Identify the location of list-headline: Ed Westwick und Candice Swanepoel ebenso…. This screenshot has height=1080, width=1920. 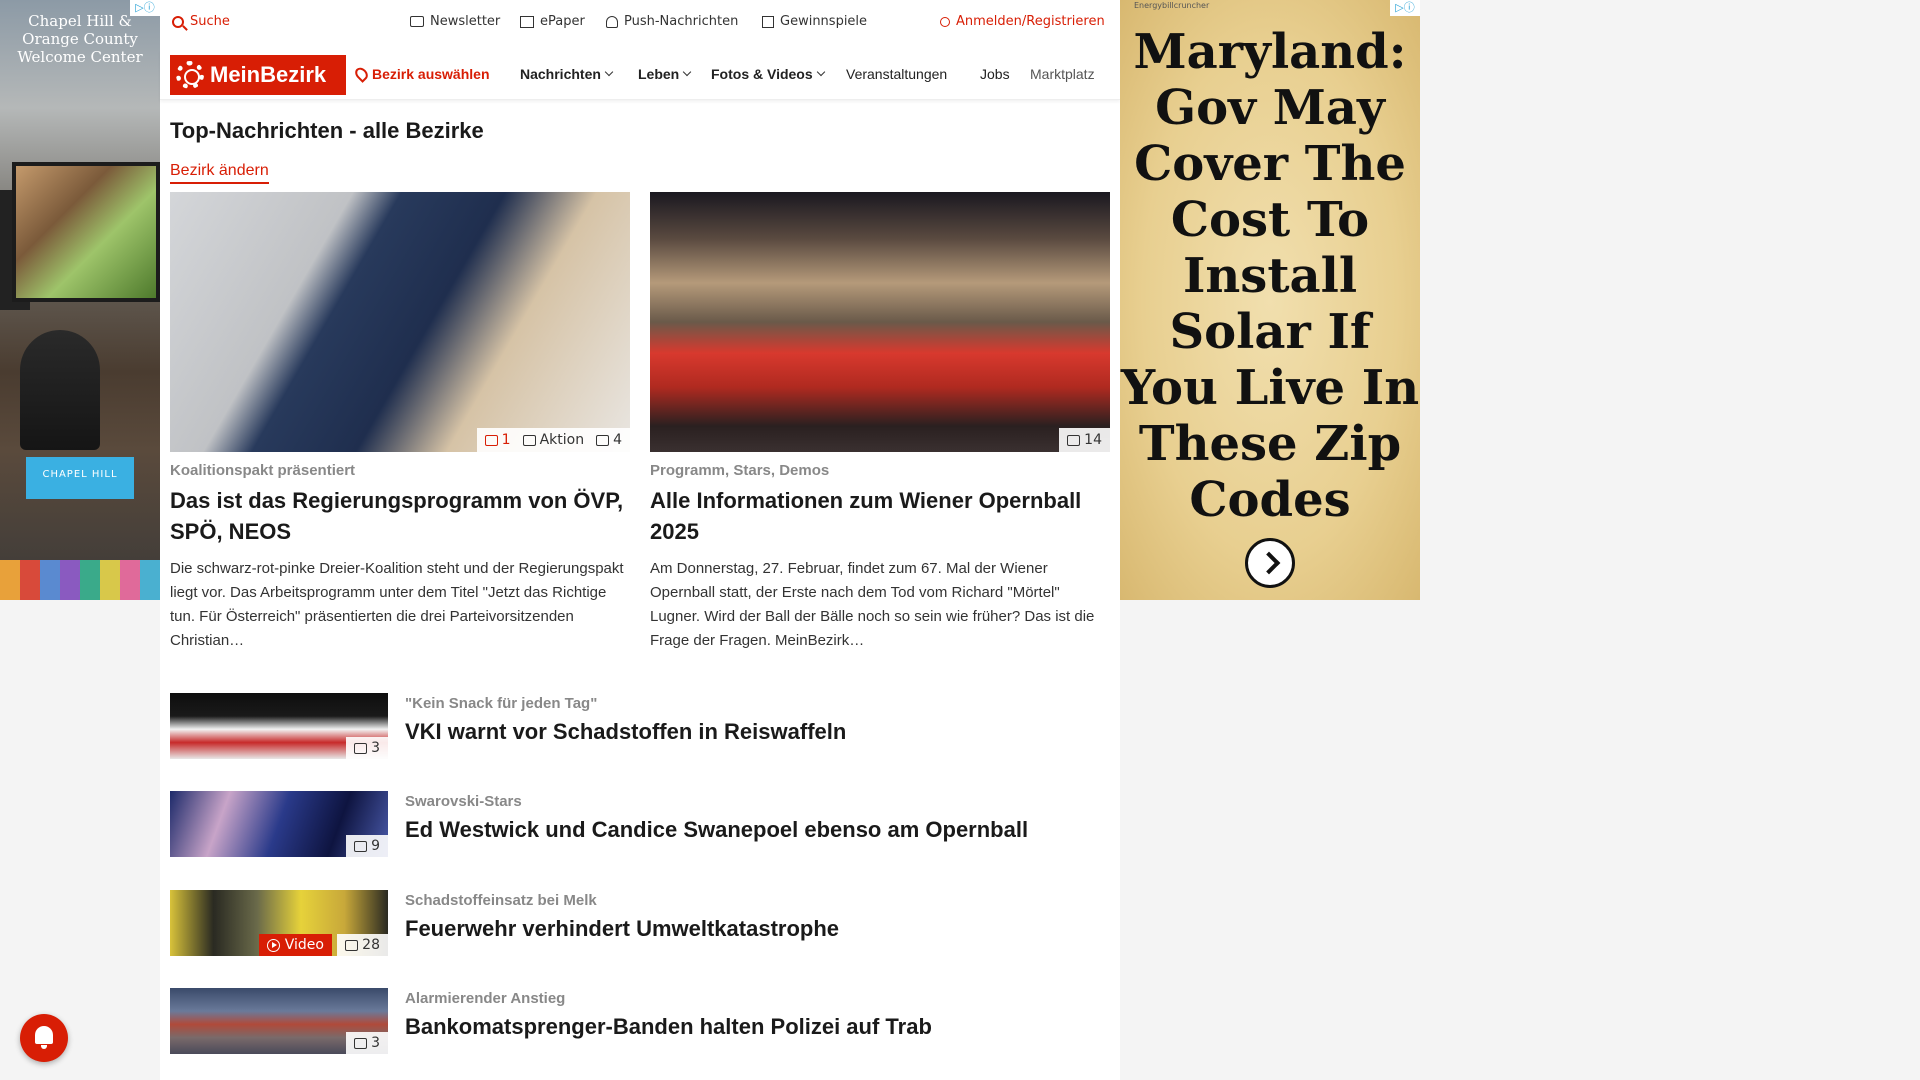
(716, 830).